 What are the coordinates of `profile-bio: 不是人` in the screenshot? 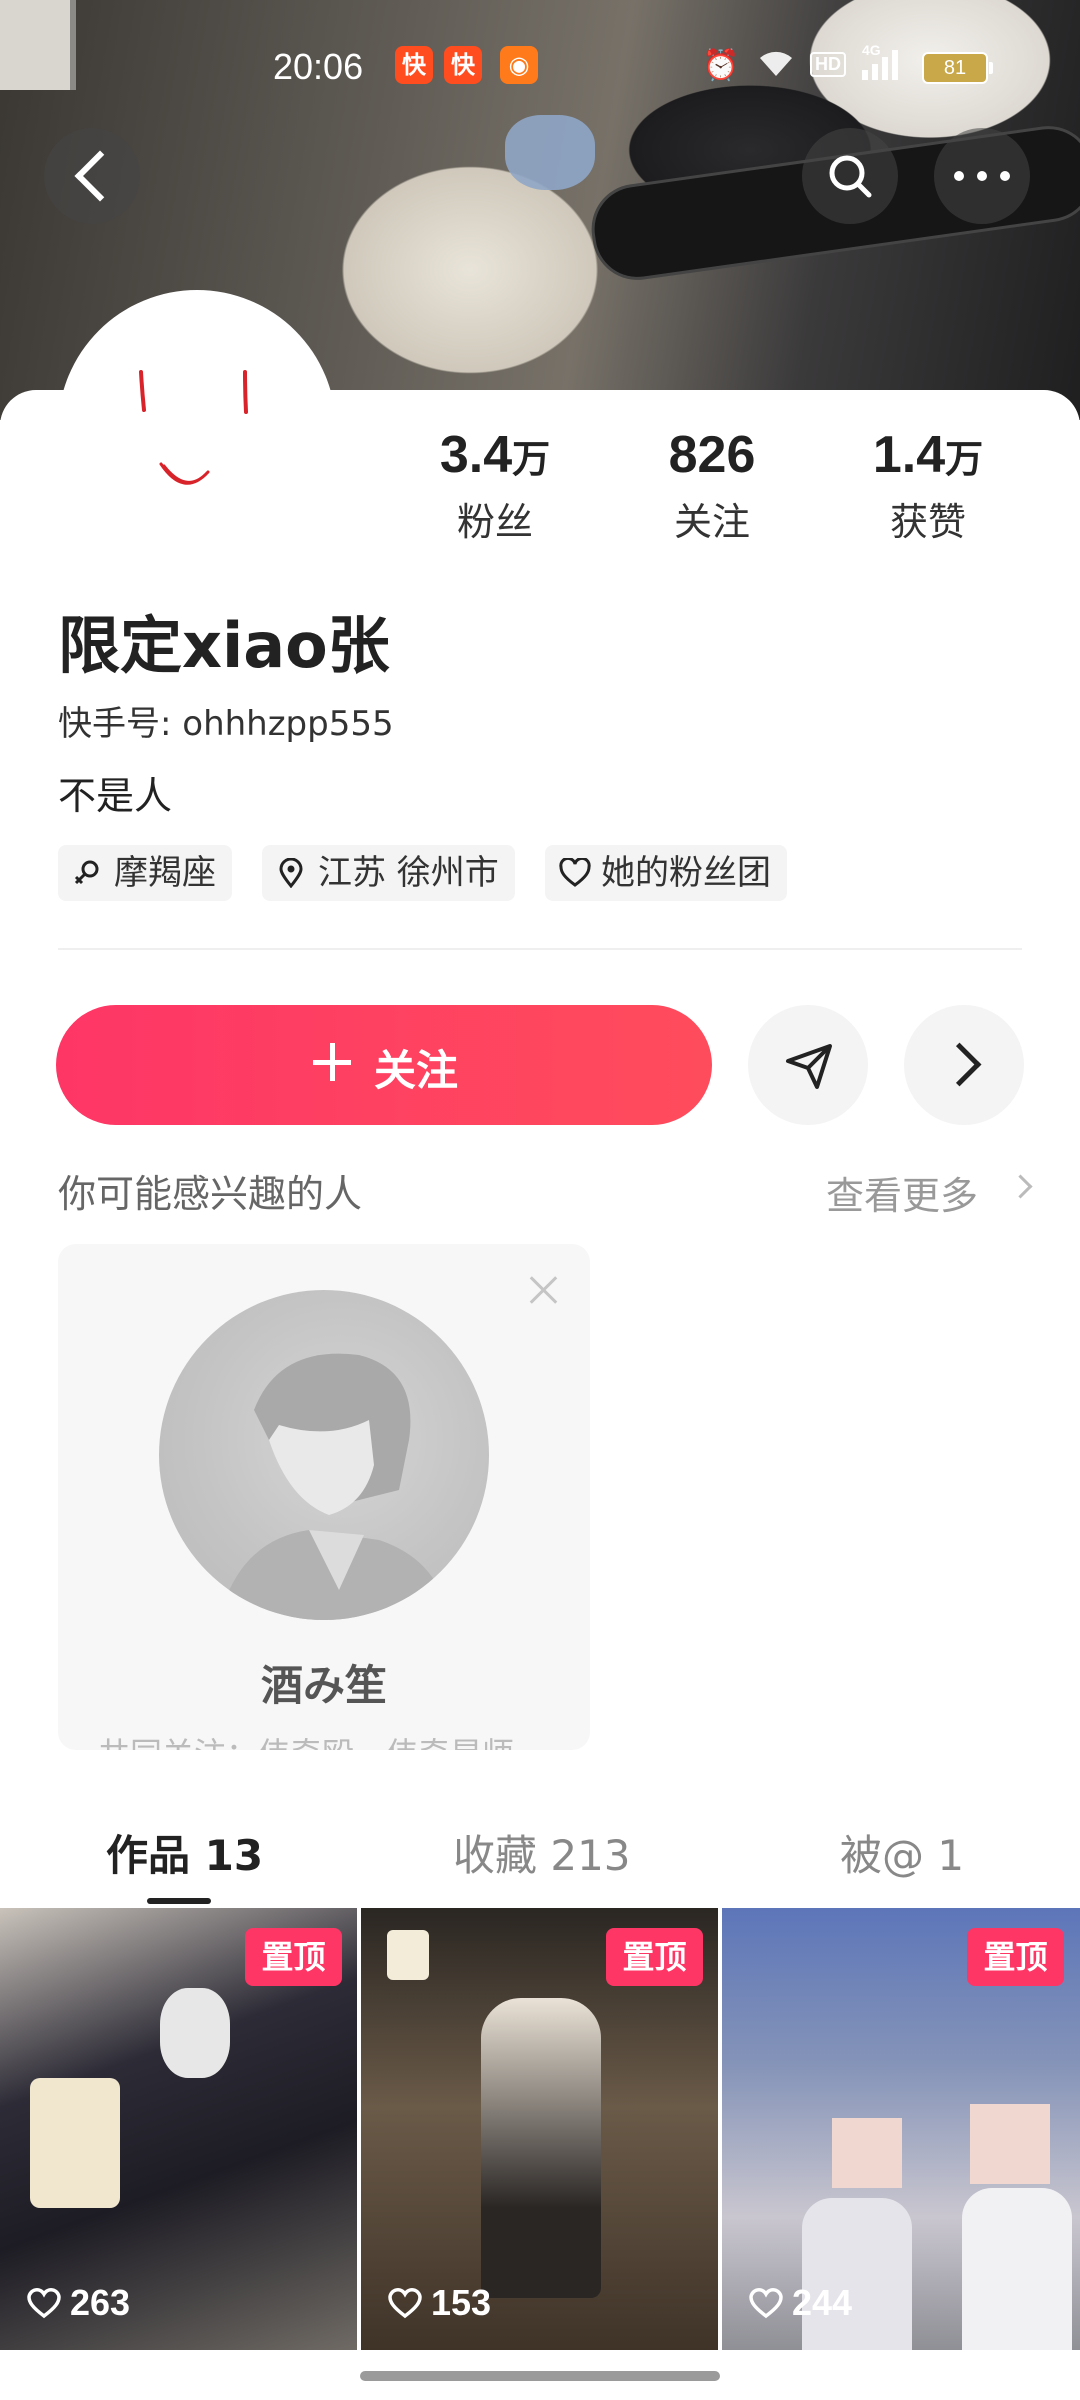 It's located at (115, 796).